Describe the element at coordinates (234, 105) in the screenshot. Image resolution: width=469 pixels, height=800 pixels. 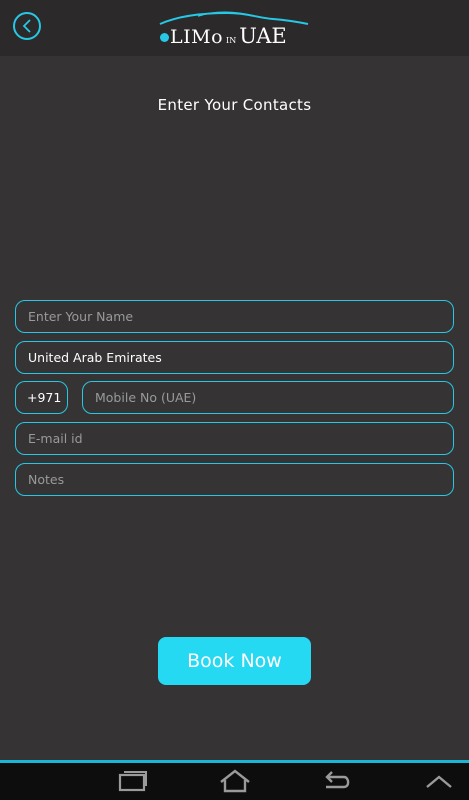
I see `page-title: Enter Your Contacts` at that location.